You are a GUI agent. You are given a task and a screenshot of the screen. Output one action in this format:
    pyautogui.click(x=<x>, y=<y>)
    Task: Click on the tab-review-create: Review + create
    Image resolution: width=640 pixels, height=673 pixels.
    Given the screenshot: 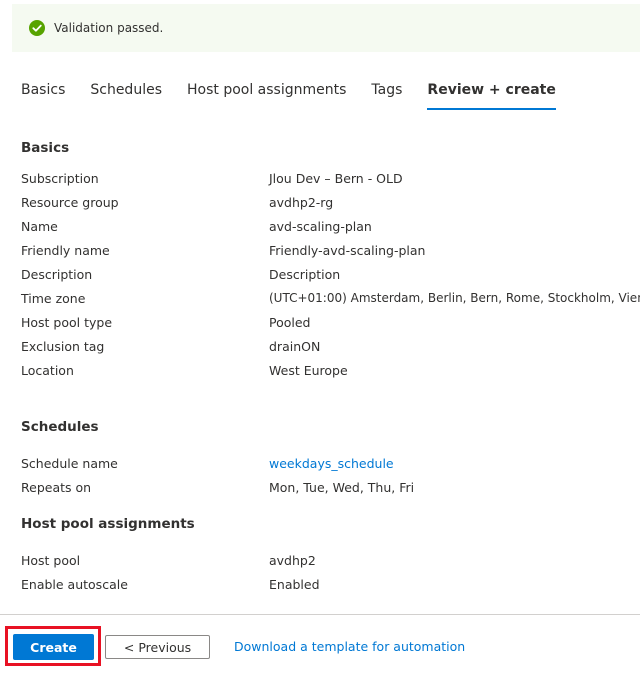 What is the action you would take?
    pyautogui.click(x=492, y=96)
    